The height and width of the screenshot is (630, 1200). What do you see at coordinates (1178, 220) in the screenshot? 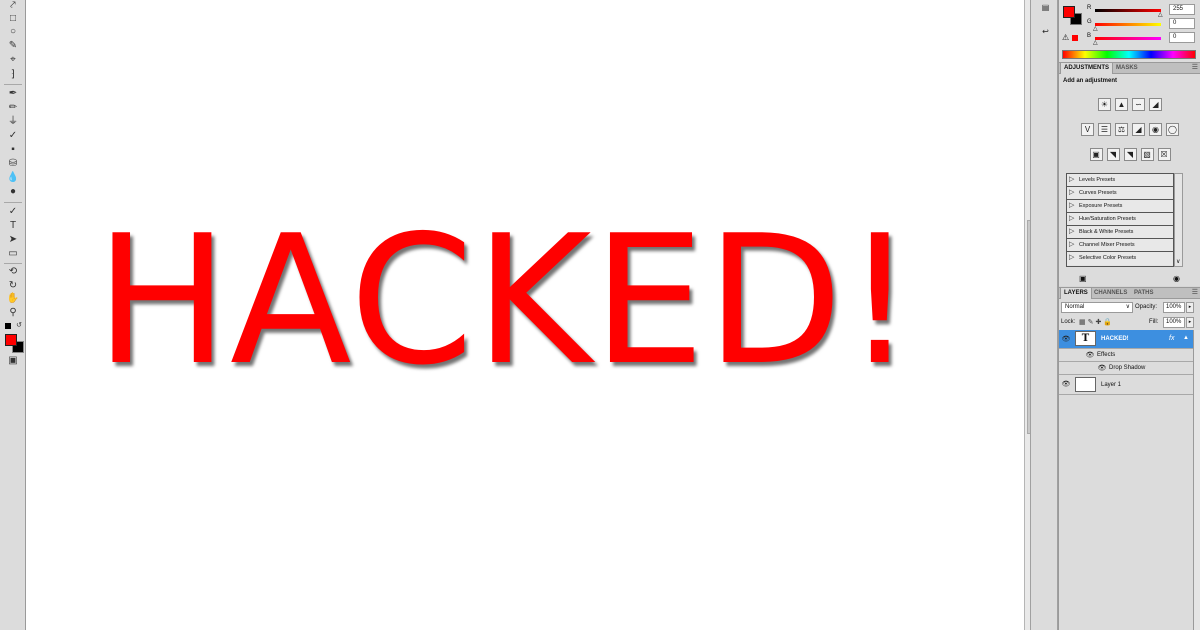
I see `presets-scrollbar: ∨` at bounding box center [1178, 220].